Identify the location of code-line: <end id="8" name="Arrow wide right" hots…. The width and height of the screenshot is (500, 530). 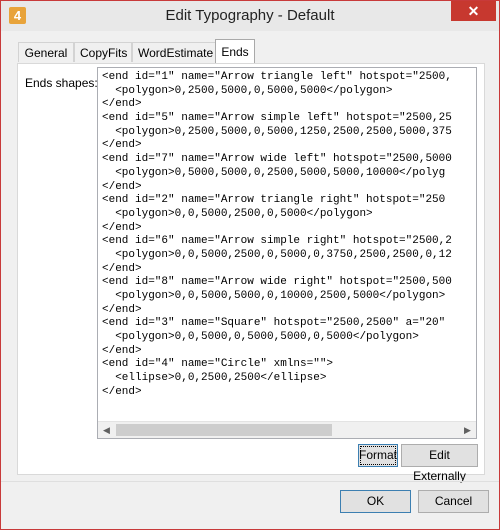
(277, 282).